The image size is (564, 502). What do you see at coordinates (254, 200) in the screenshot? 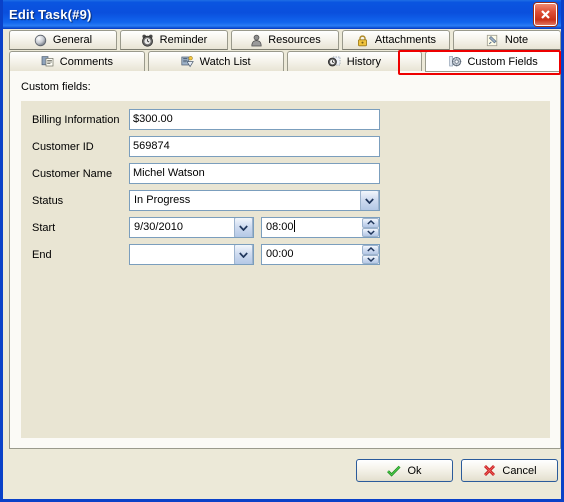
I see `status-select: In Progress` at bounding box center [254, 200].